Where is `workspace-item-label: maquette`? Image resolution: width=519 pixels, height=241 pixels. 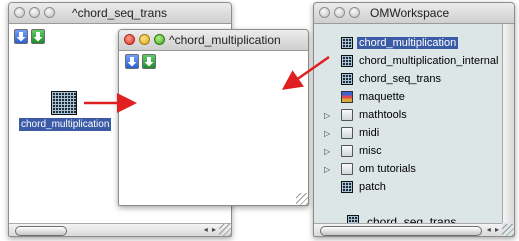
workspace-item-label: maquette is located at coordinates (382, 97).